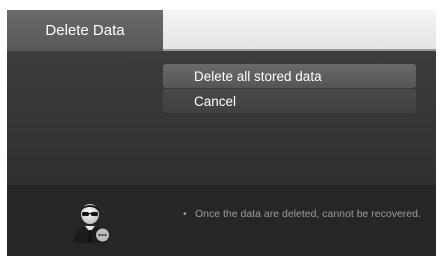 This screenshot has height=256, width=443. I want to click on user-avatar-icon, so click(90, 221).